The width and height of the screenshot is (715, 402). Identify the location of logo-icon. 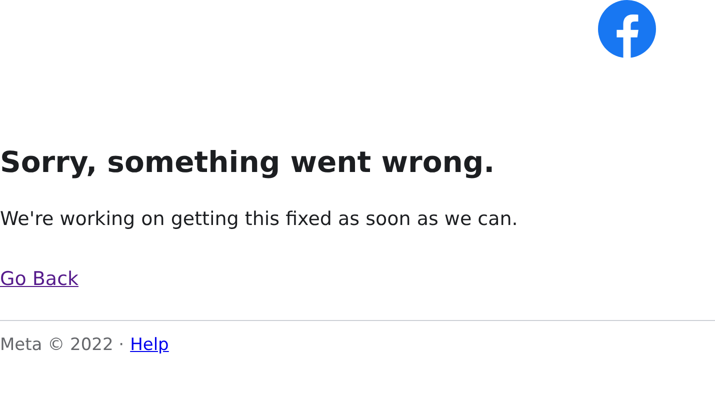
(627, 29).